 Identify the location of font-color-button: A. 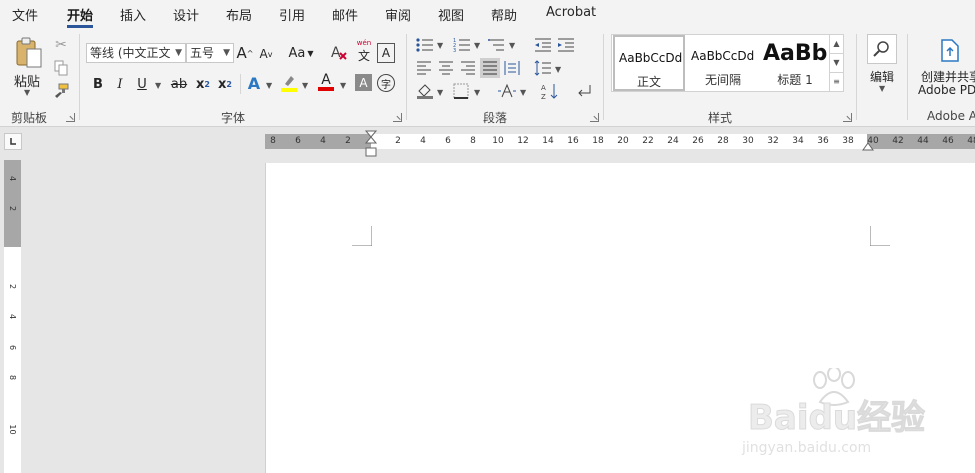
(326, 82).